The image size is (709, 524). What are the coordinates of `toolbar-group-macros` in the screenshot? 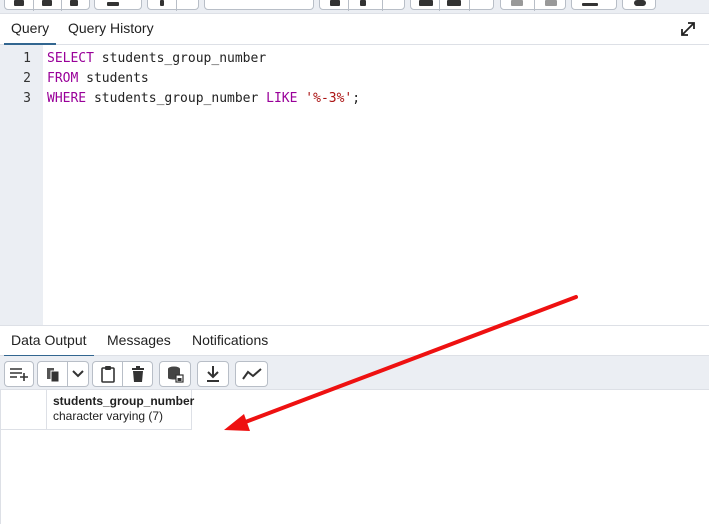 It's located at (594, 5).